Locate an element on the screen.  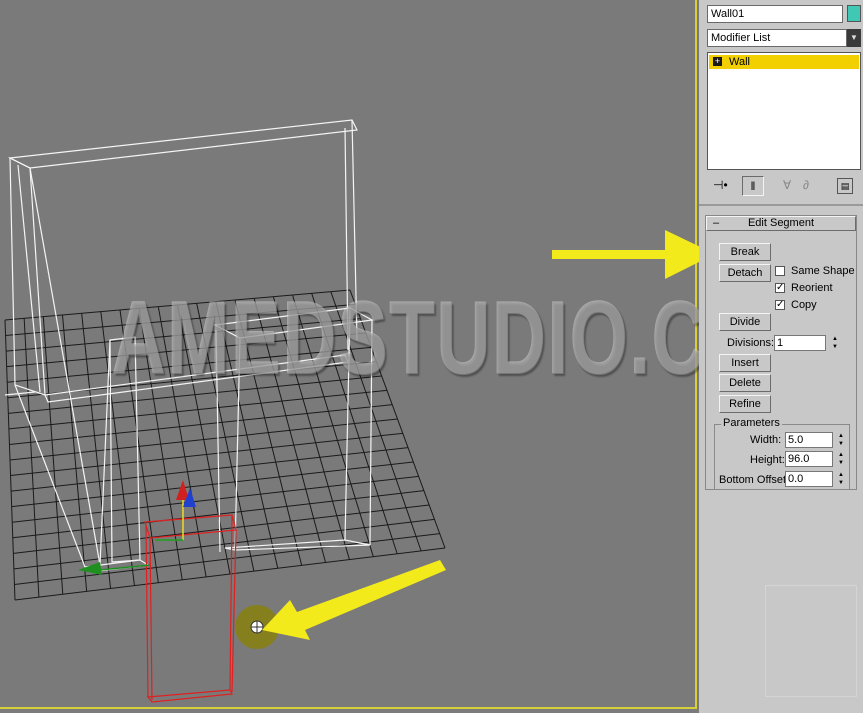
reorient-checkbox: ✓ is located at coordinates (780, 288).